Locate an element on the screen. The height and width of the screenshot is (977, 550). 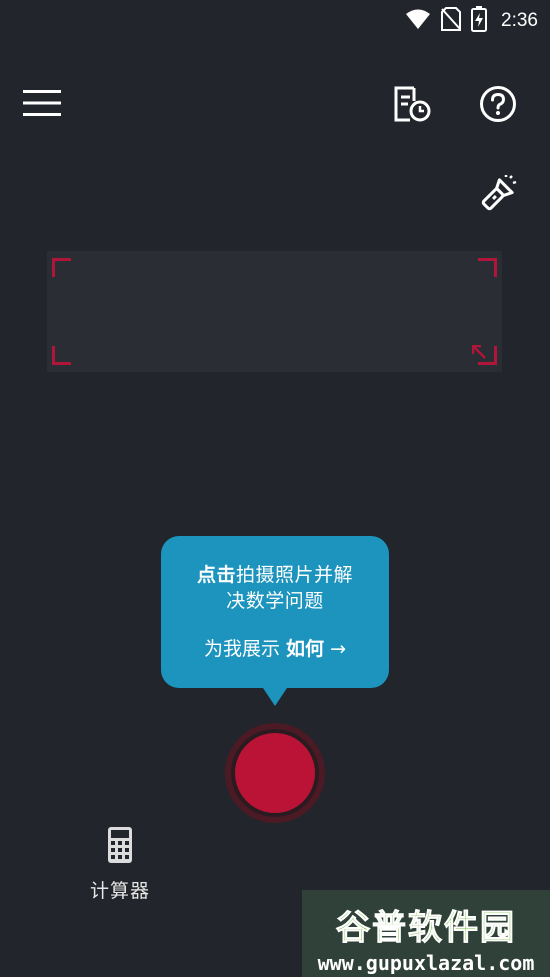
status-bar: 2:36 is located at coordinates (275, 19).